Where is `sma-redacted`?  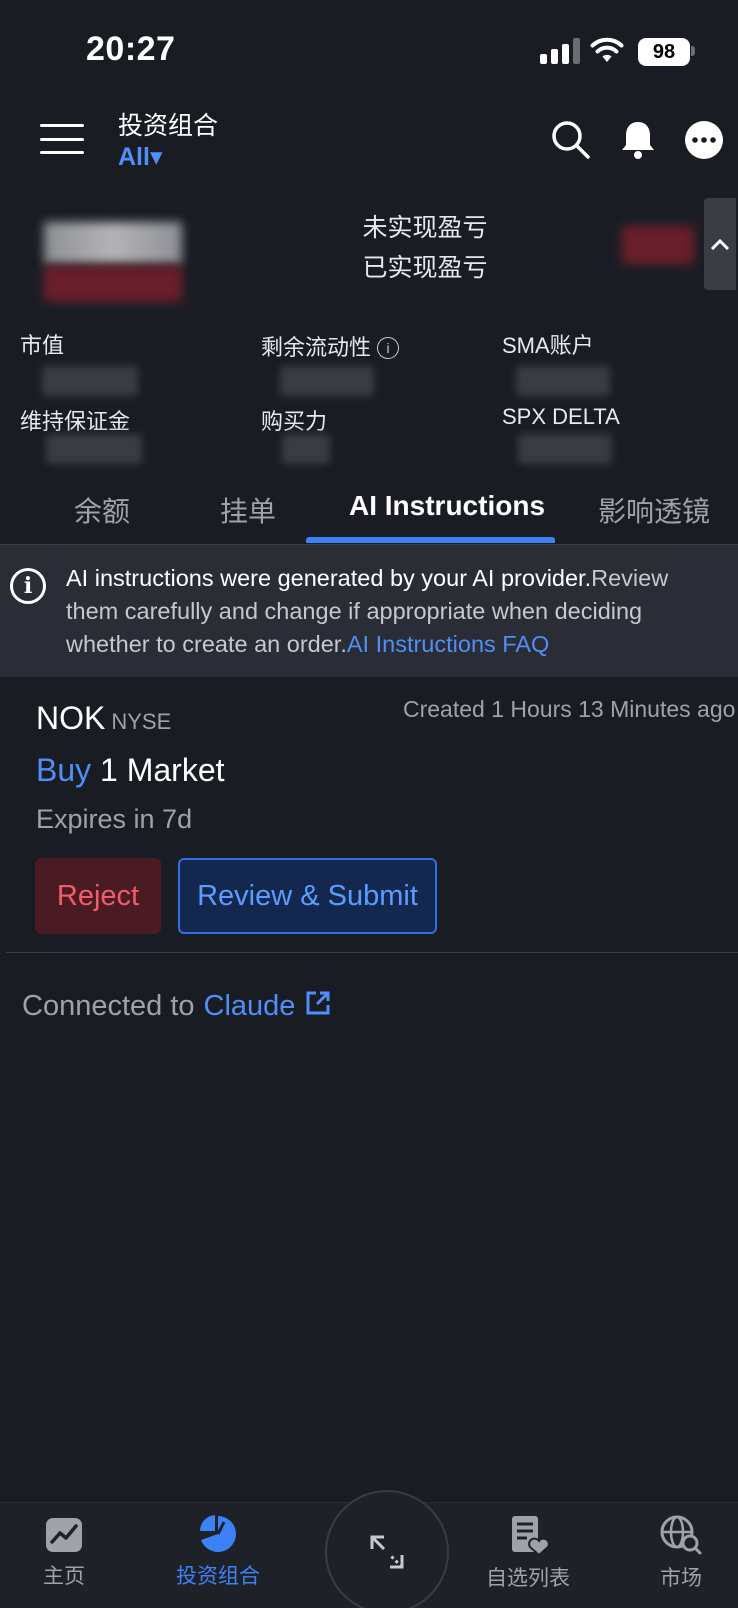
sma-redacted is located at coordinates (563, 381).